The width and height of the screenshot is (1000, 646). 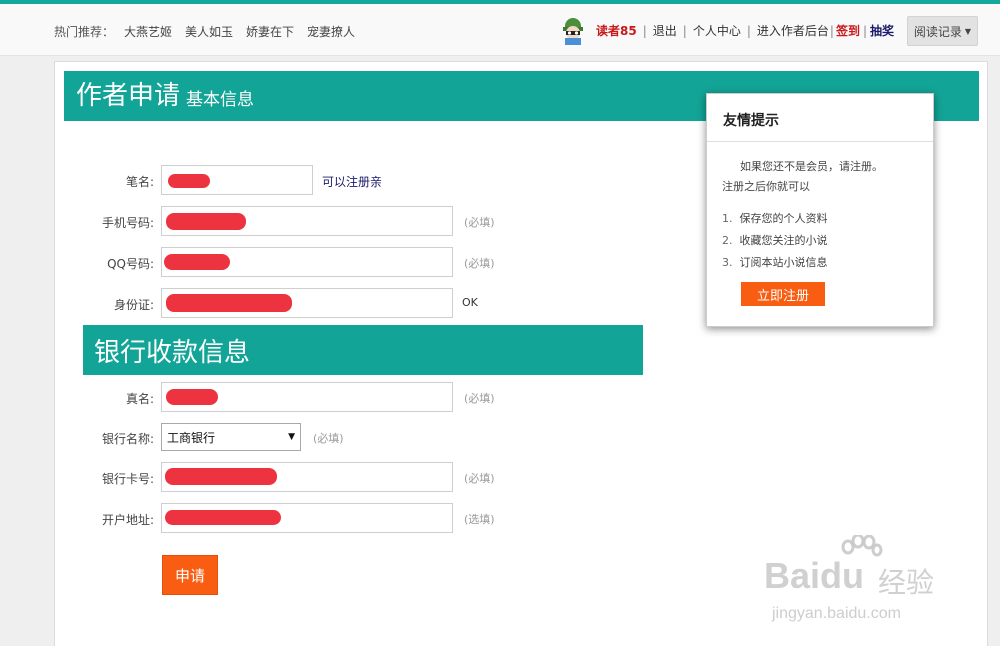 I want to click on phone-required-hint: (必填), so click(x=479, y=222).